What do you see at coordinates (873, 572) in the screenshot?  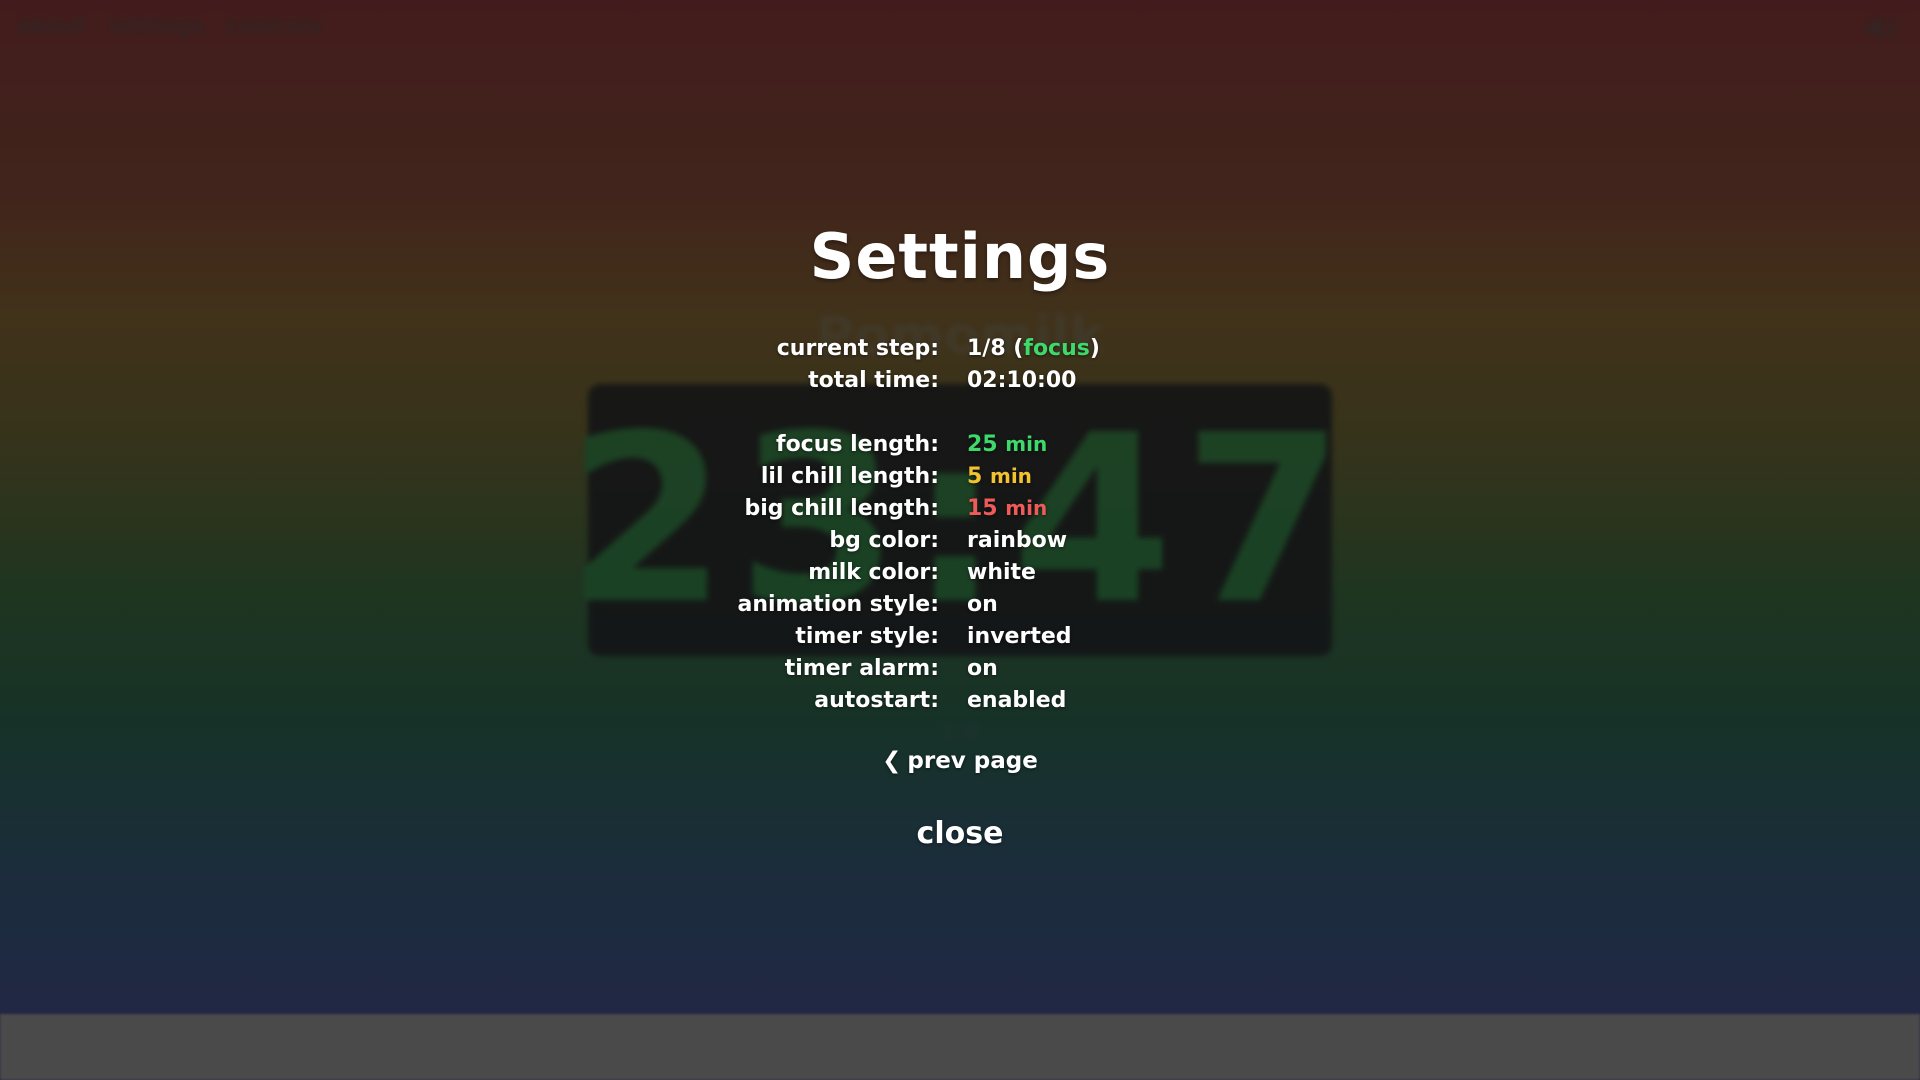 I see `milk-color-label: milk color:` at bounding box center [873, 572].